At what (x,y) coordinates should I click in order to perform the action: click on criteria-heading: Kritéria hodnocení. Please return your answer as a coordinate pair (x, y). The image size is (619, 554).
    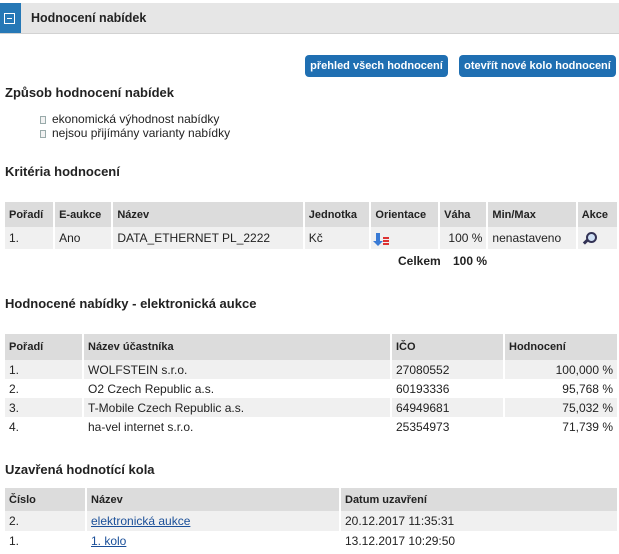
    Looking at the image, I should click on (62, 171).